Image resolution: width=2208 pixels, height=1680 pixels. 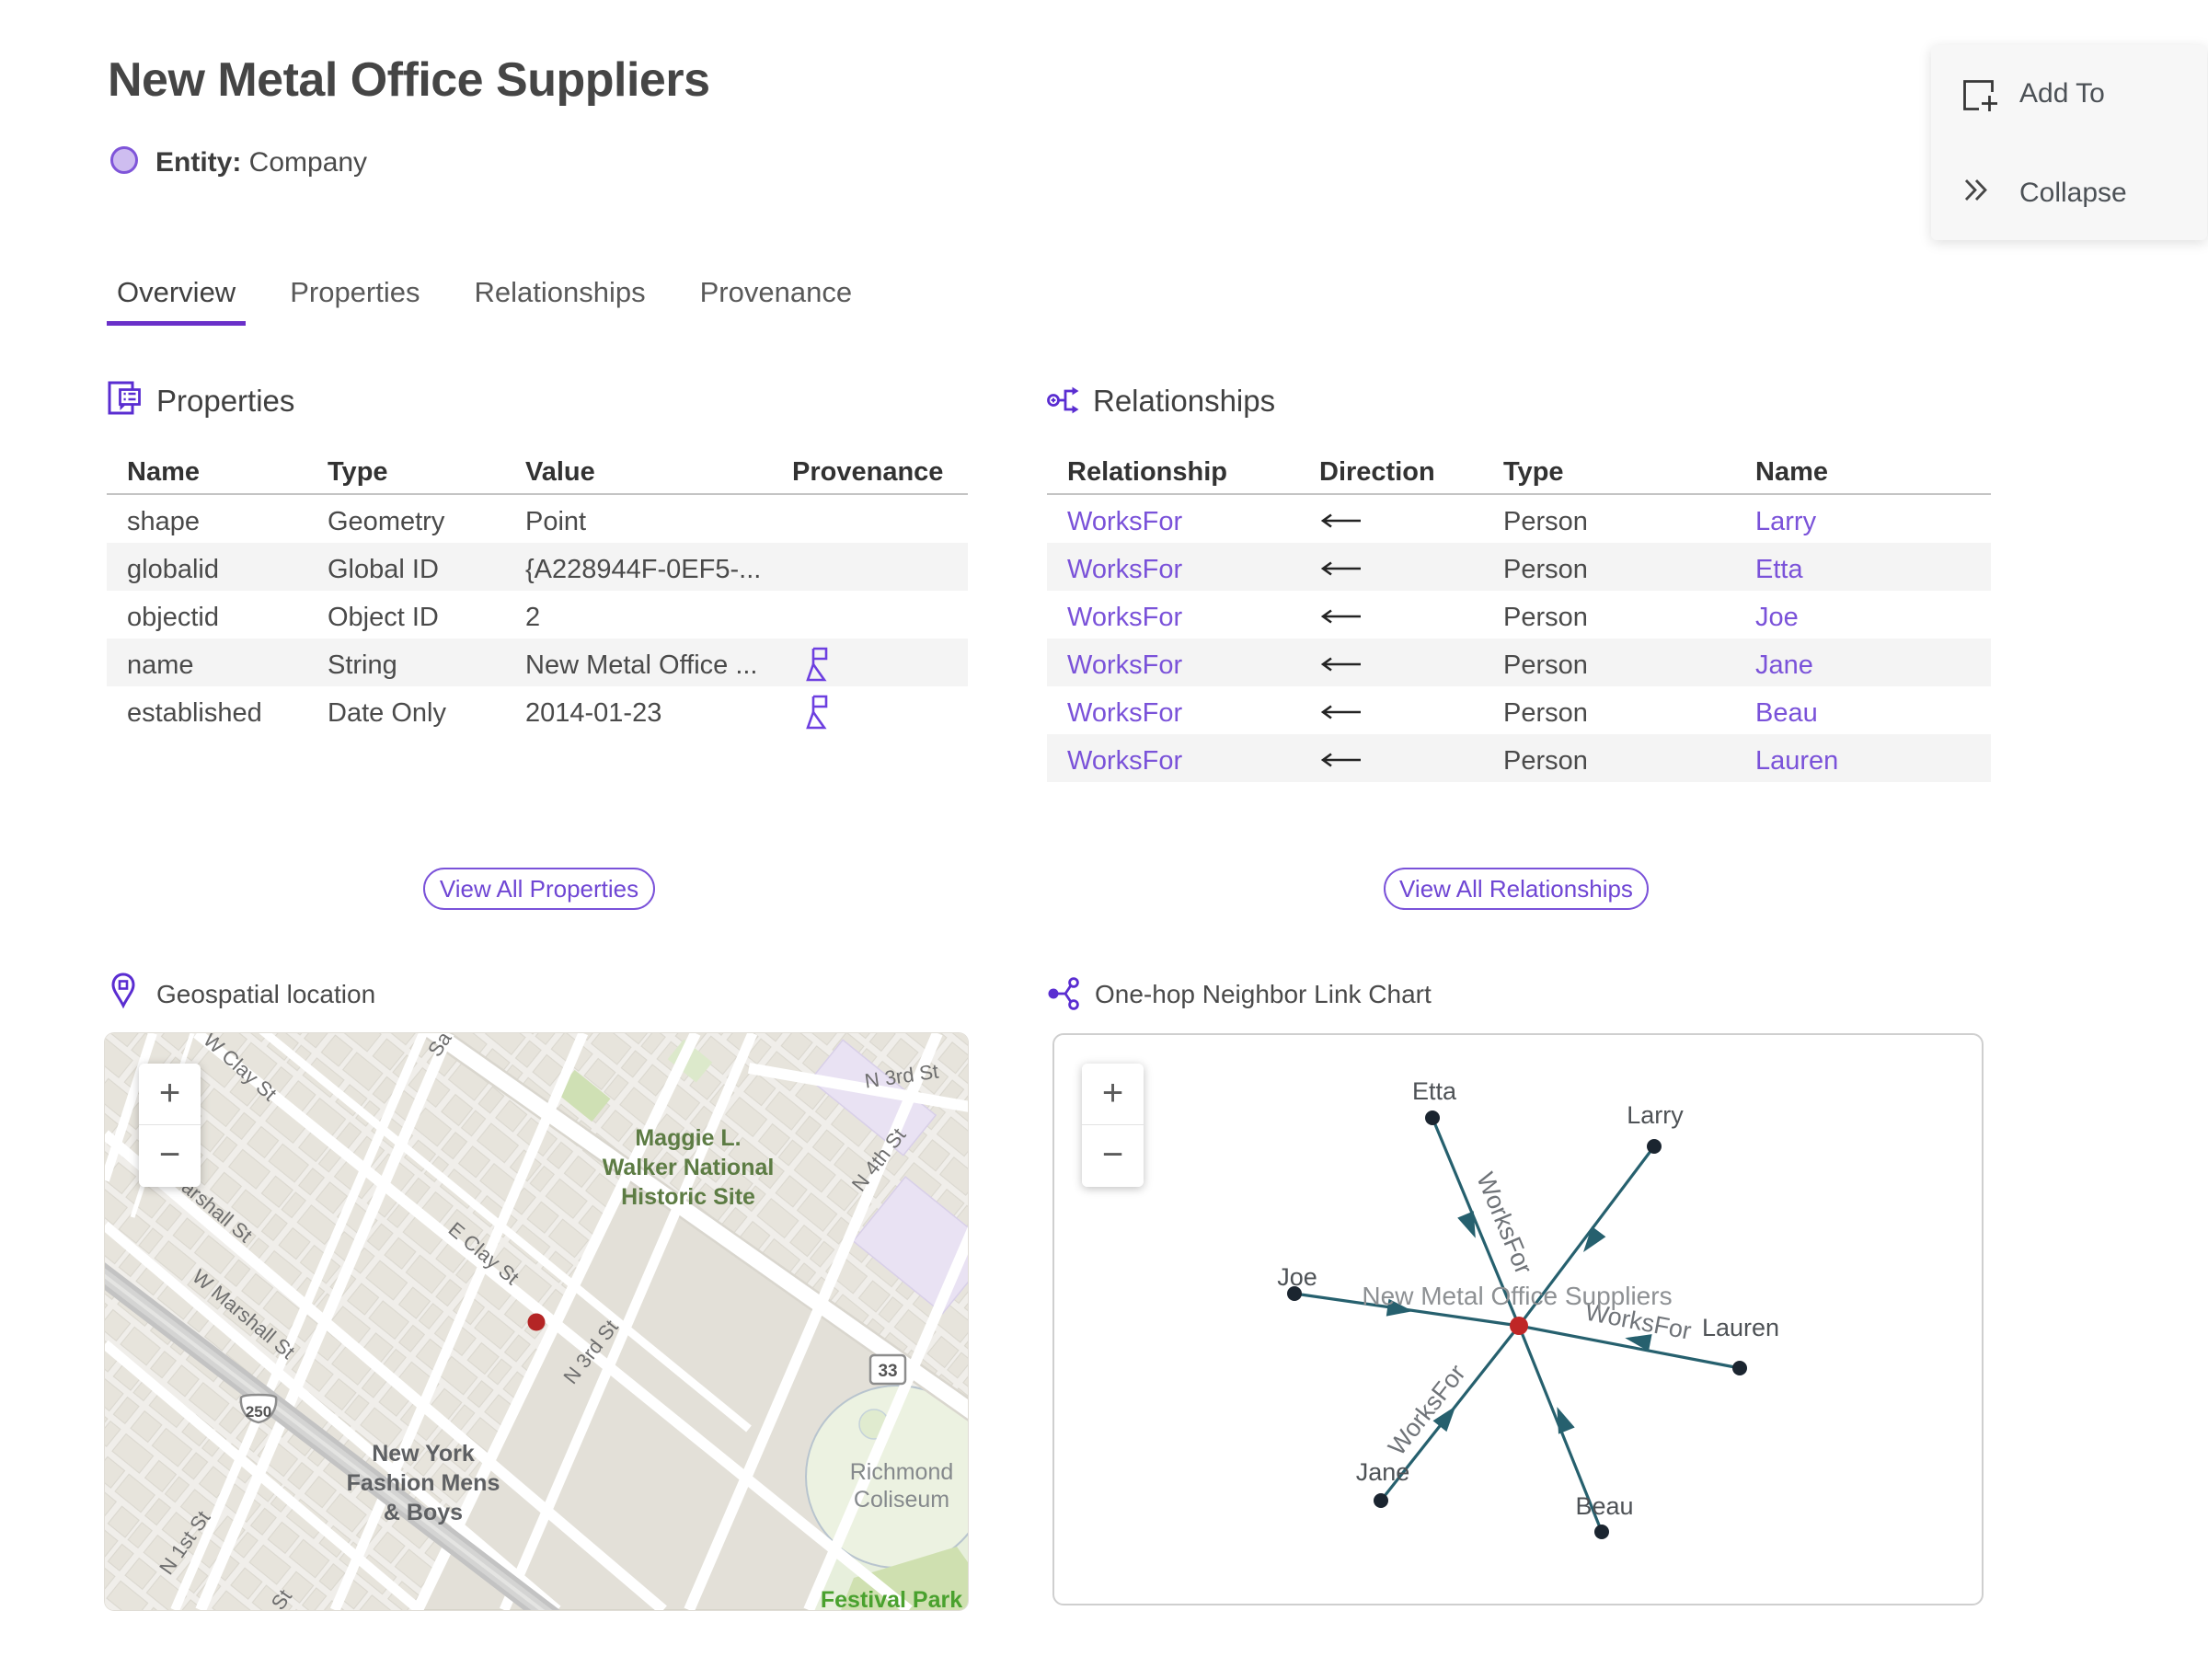 What do you see at coordinates (1604, 1506) in the screenshot?
I see `svg-text: Beau` at bounding box center [1604, 1506].